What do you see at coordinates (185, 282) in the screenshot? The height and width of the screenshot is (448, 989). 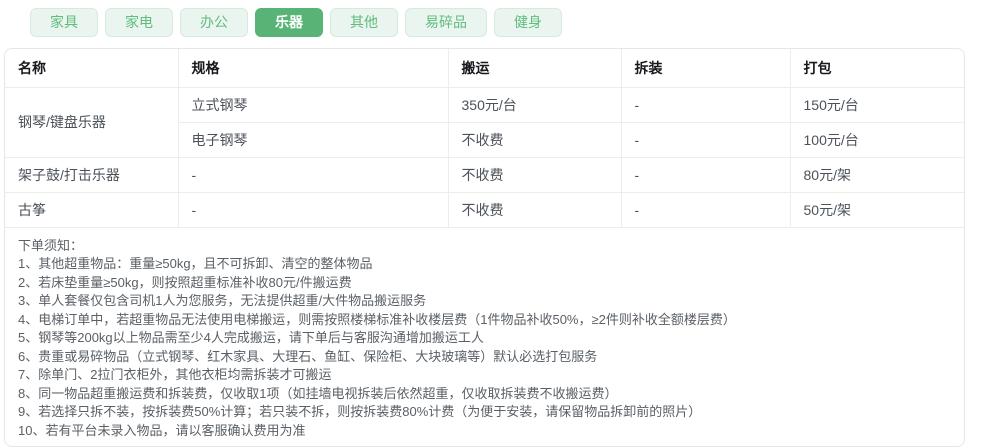 I see `note-item: 2、若床垫重量≥50kg，则按照超重标准补收80元/件搬运费` at bounding box center [185, 282].